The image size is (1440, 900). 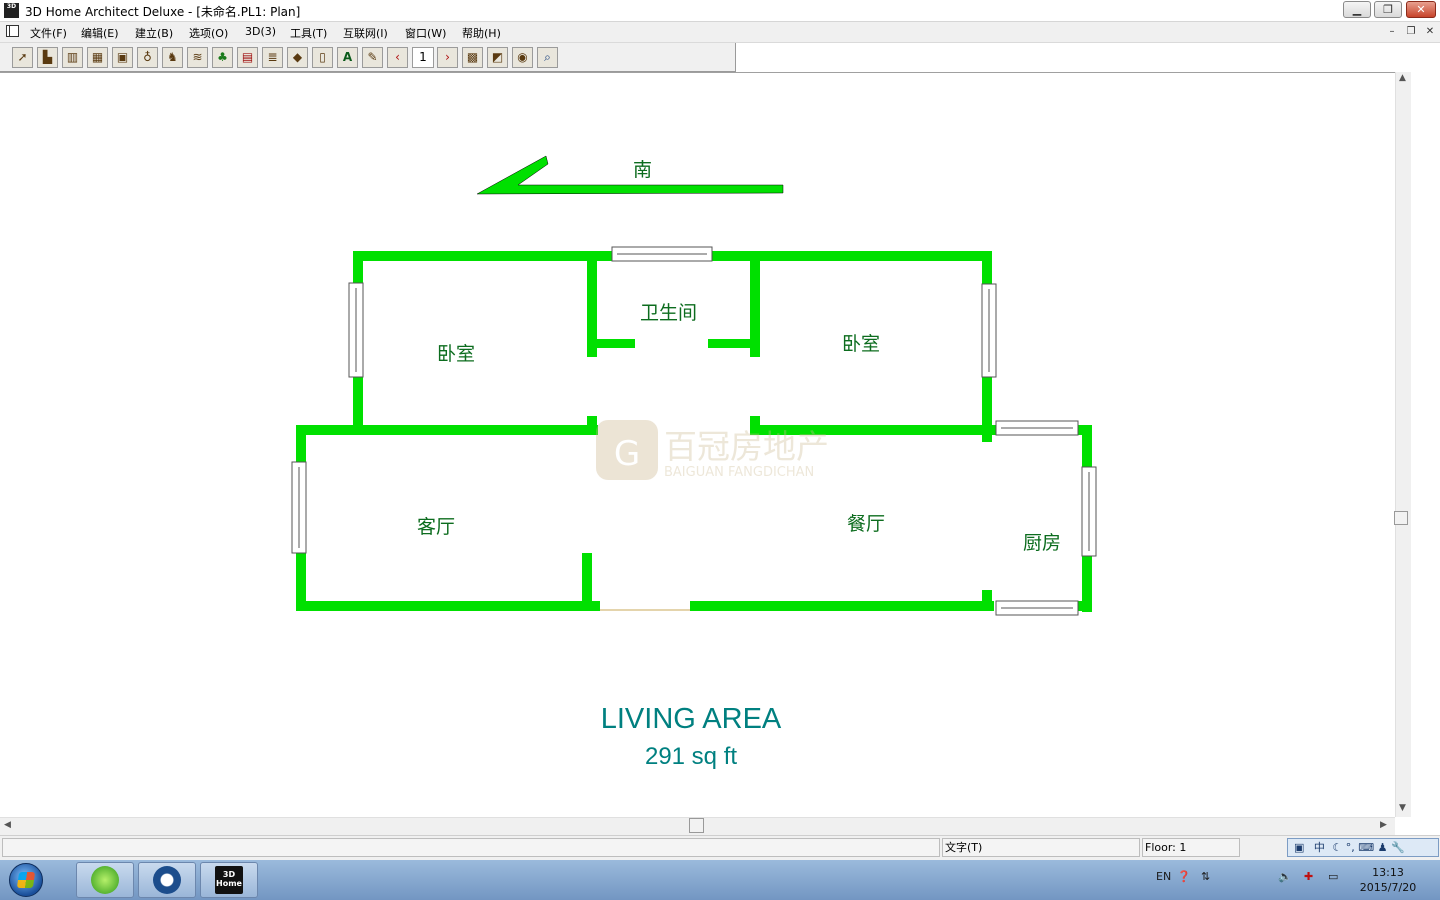 I want to click on watermark-en: BAIGUAN FANGDICHAN, so click(x=739, y=472).